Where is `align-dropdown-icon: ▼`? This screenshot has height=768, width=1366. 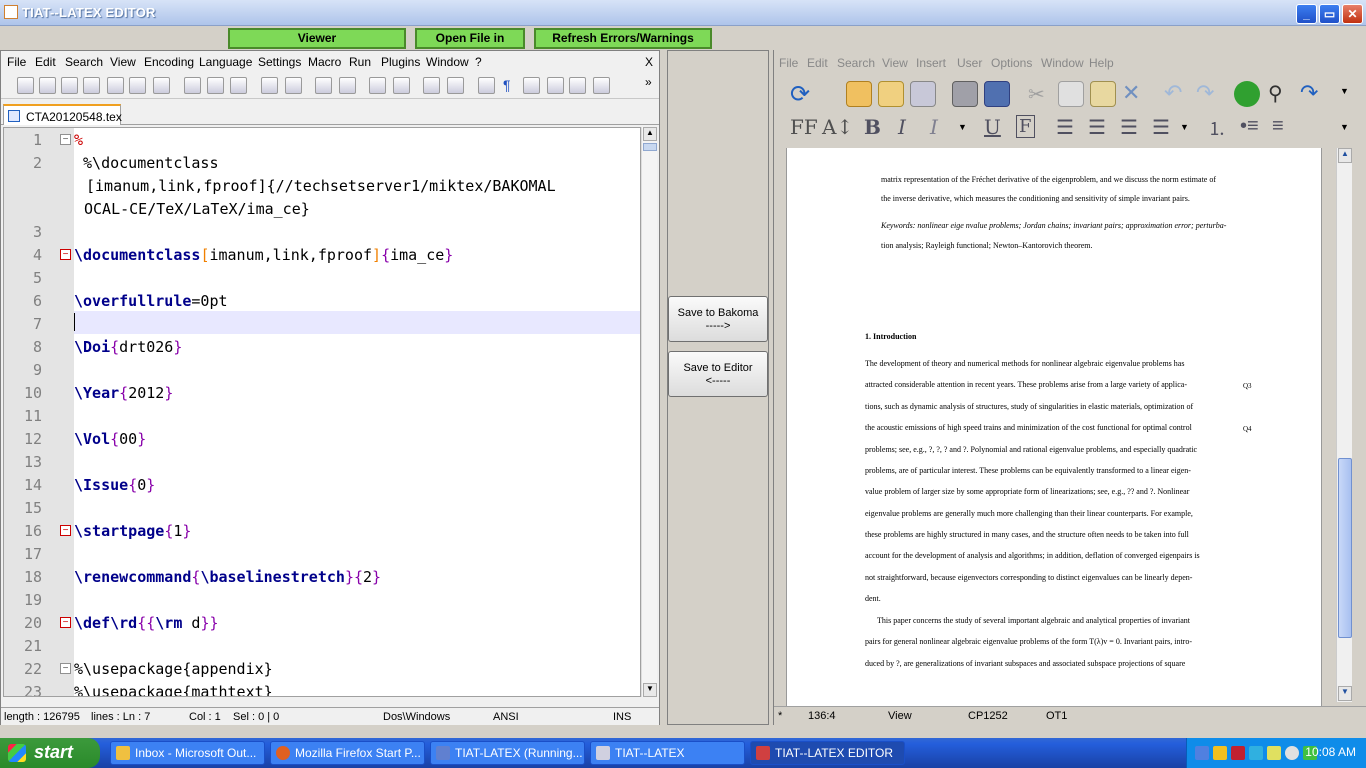
align-dropdown-icon: ▼ is located at coordinates (1184, 127).